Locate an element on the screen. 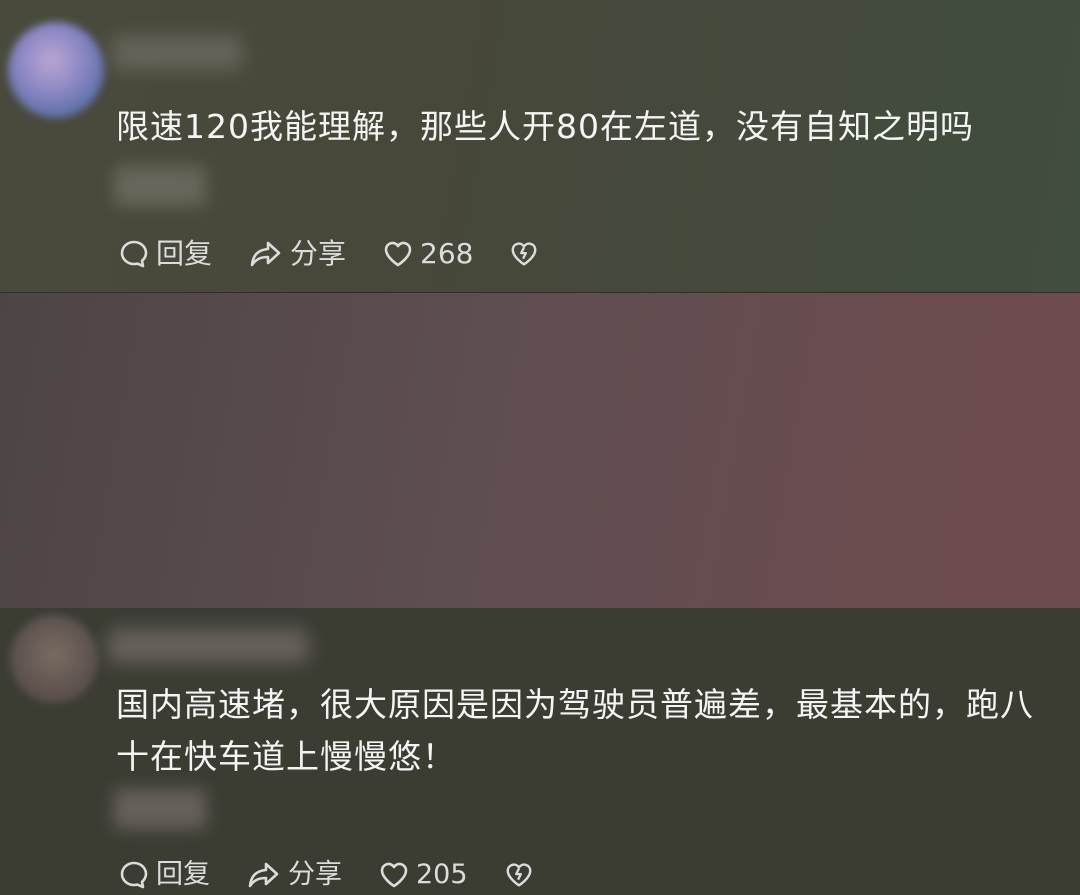 The width and height of the screenshot is (1080, 895). comment-text: 国内高速堵，很大原因是因为驾驶员普遍差，最基本的，跑八十在快车道上慢慢悠！ is located at coordinates (575, 730).